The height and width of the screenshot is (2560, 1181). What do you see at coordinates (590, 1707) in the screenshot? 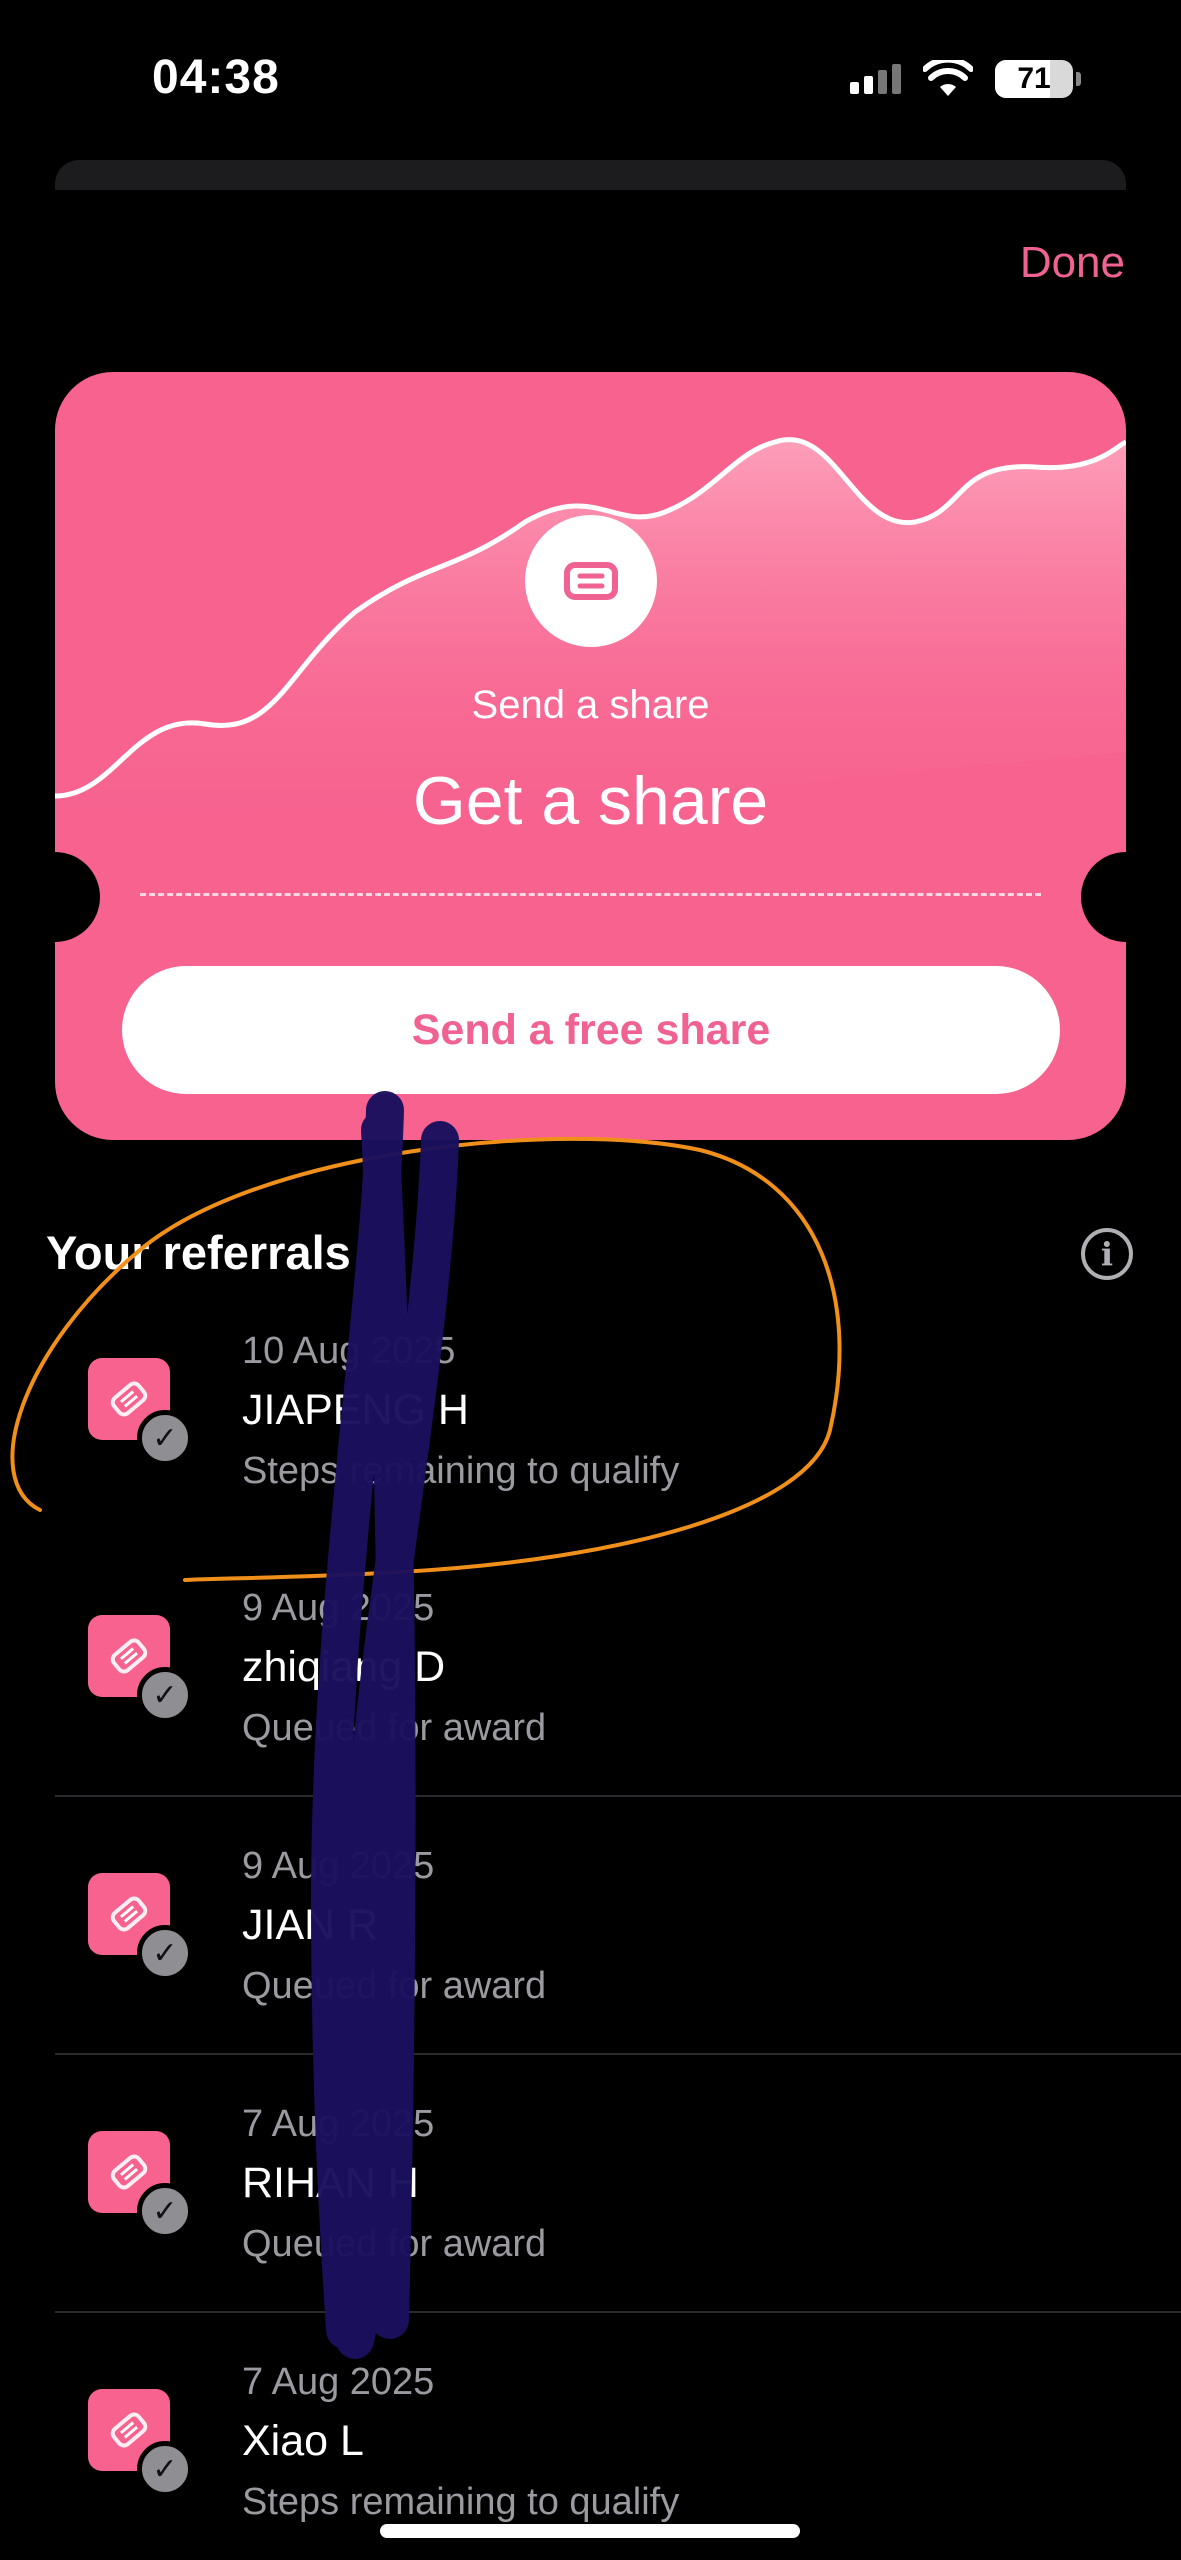
I see `referral-item: ✓ 9 Aug 2025 zhiqiang D Queued for award` at bounding box center [590, 1707].